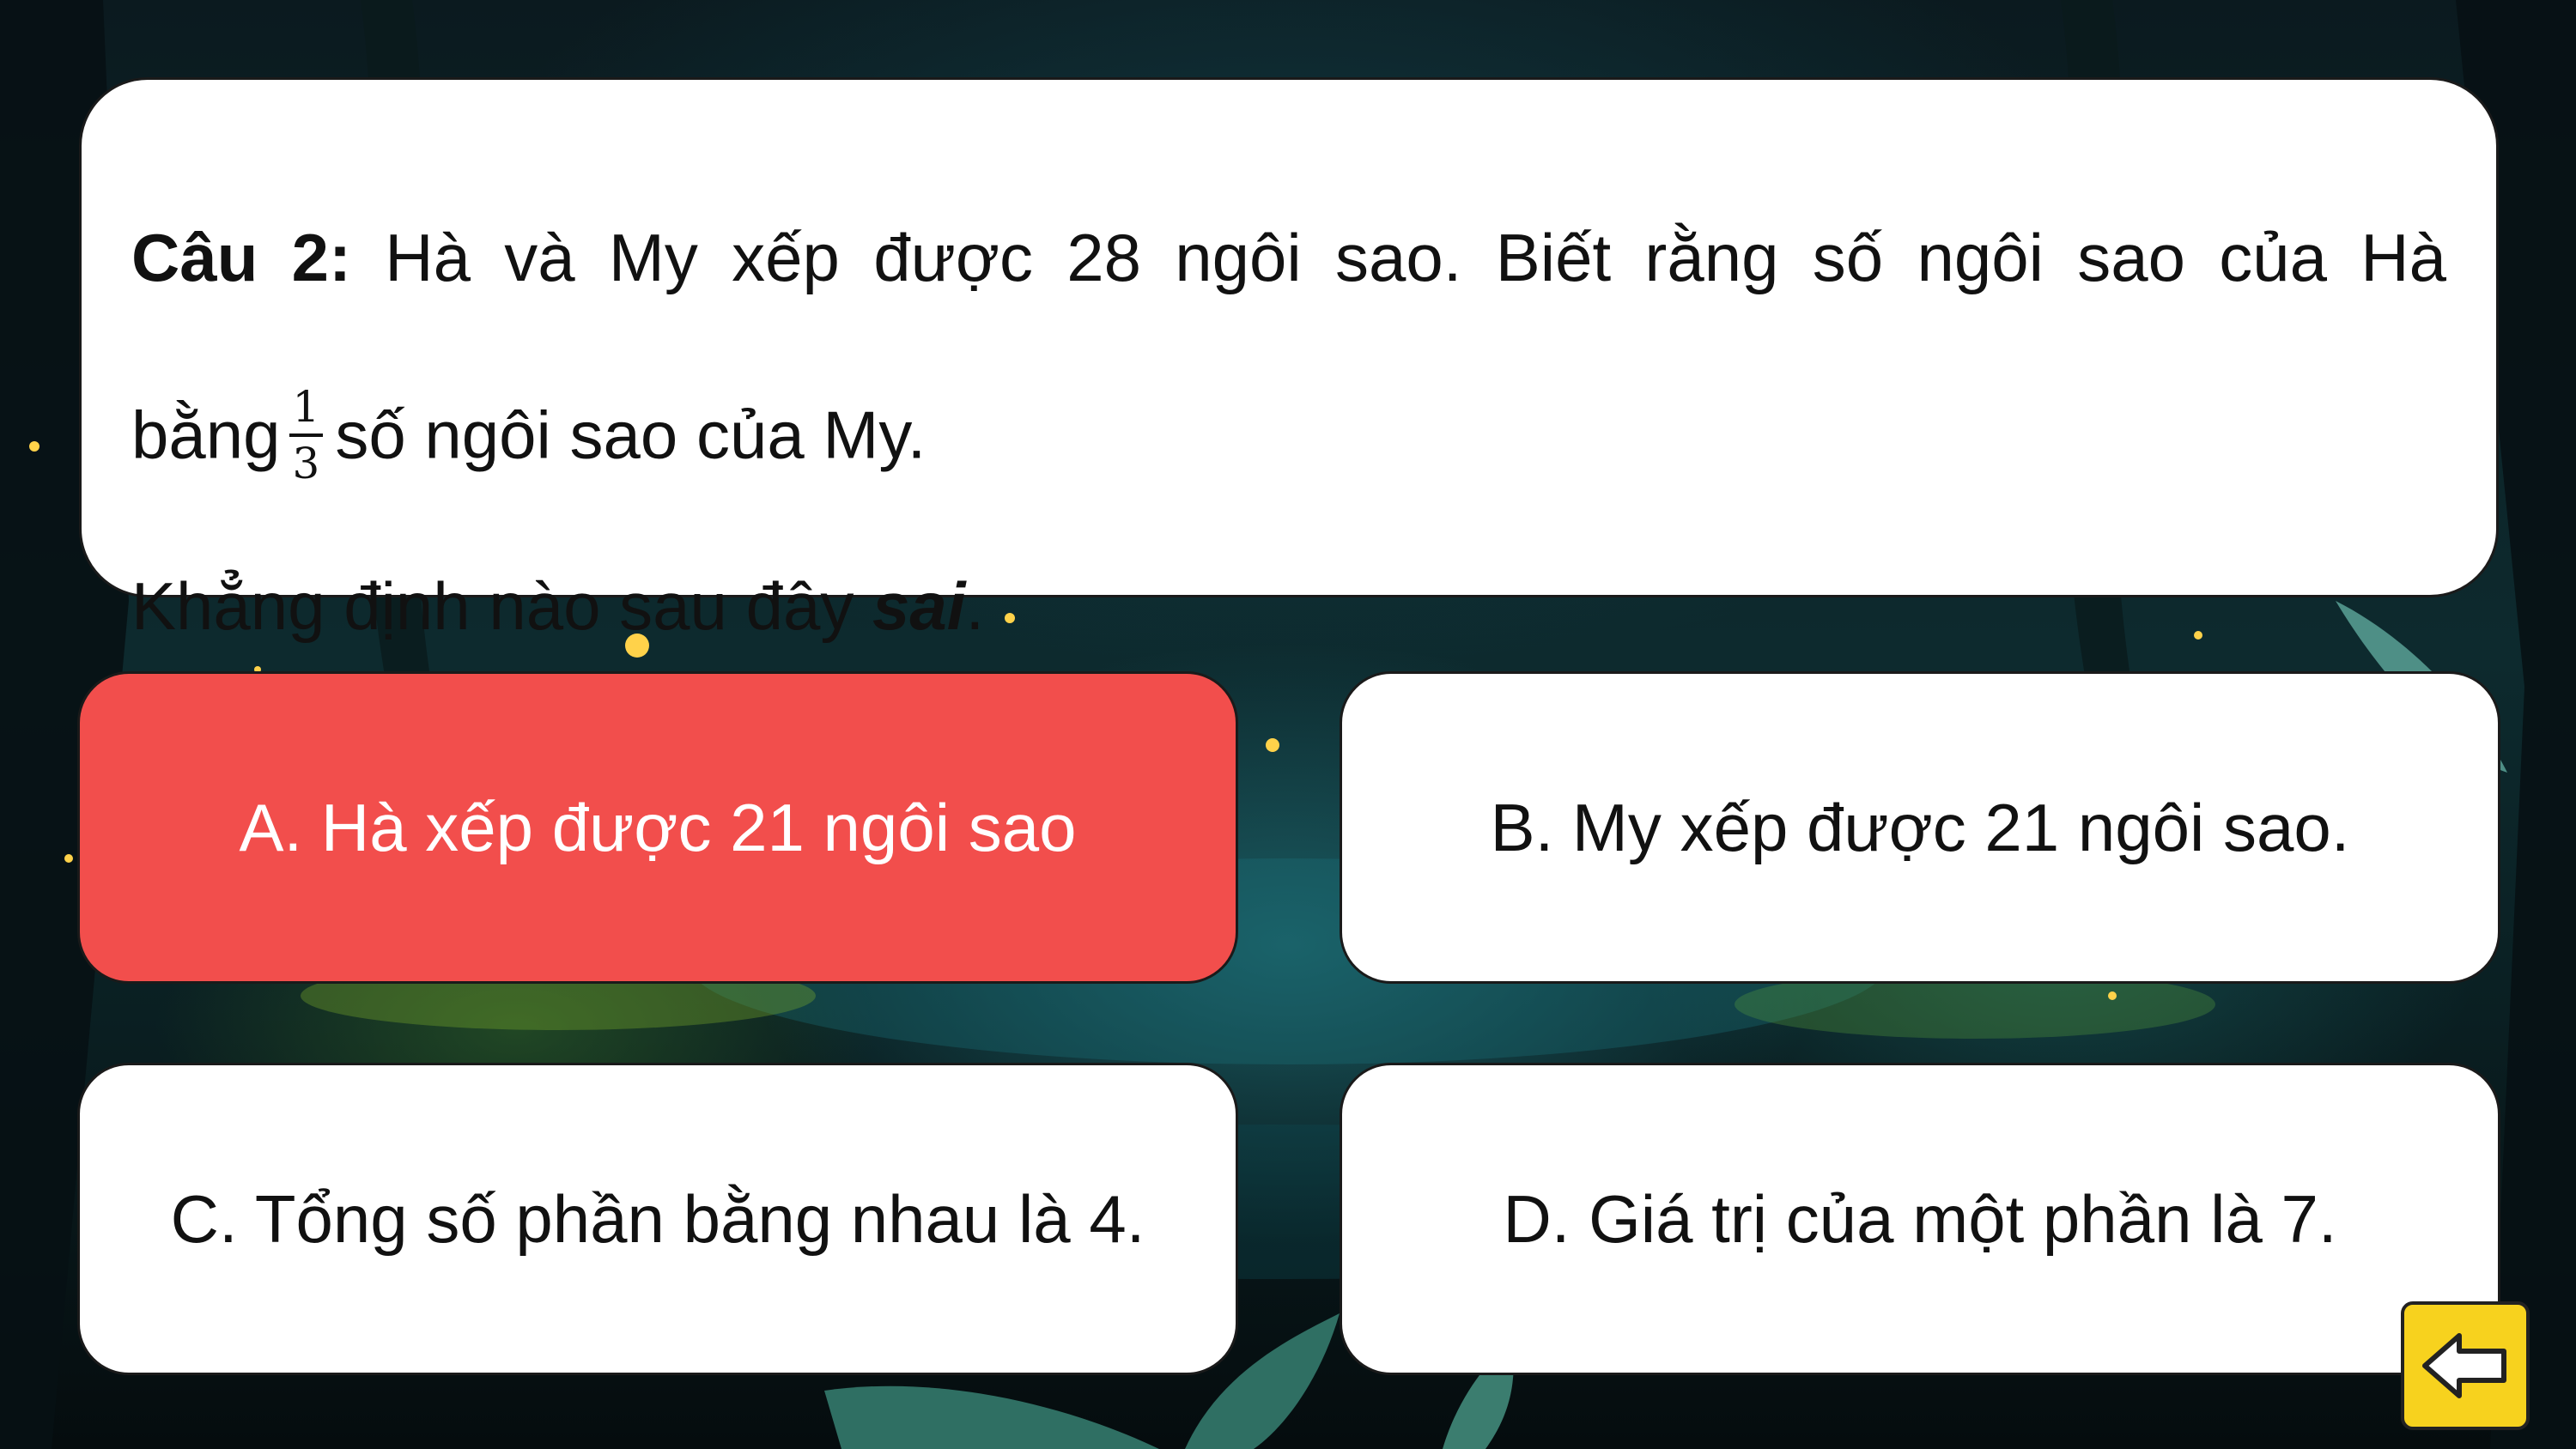 The height and width of the screenshot is (1449, 2576). I want to click on answer-c-label: C. Tổng số phần bằng nhau là 4., so click(658, 1218).